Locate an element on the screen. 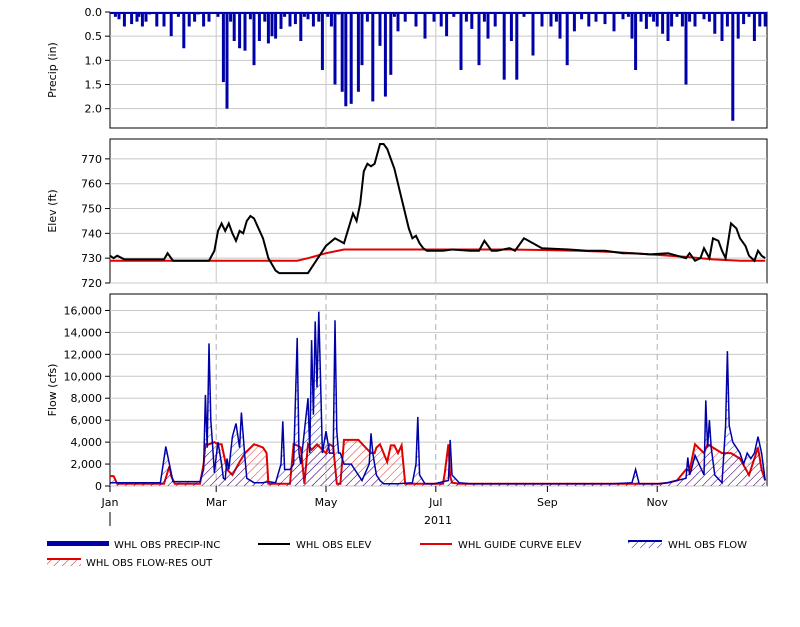 This screenshot has width=800, height=627. flow-ytick-label: 2,000 is located at coordinates (87, 464).